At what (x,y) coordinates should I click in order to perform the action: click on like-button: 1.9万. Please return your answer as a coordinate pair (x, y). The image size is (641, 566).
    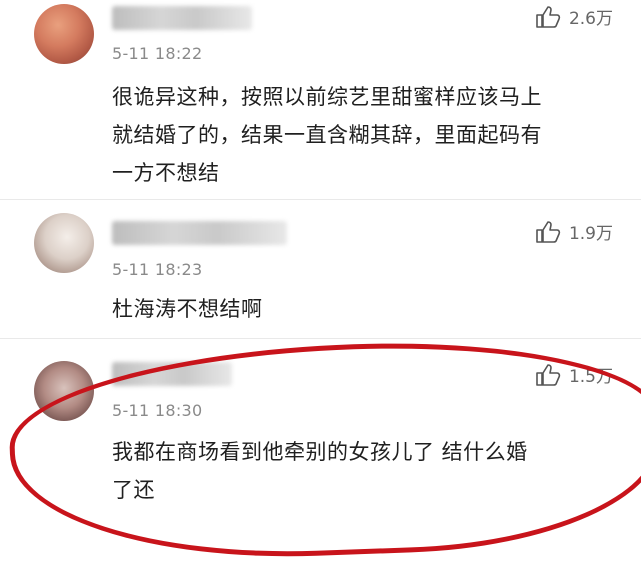
    Looking at the image, I should click on (574, 231).